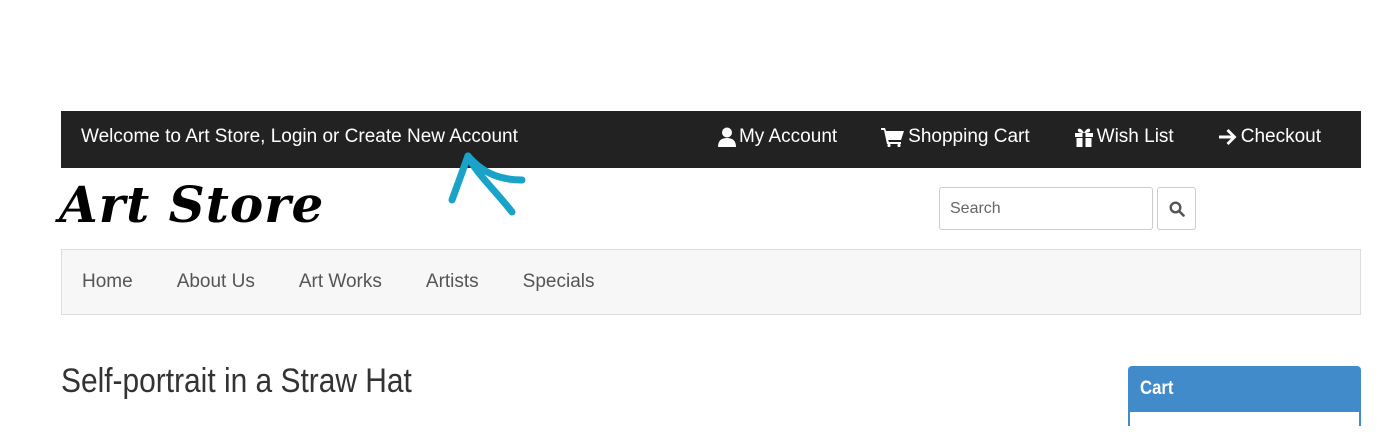  What do you see at coordinates (452, 282) in the screenshot?
I see `nav-item-artists: Artists` at bounding box center [452, 282].